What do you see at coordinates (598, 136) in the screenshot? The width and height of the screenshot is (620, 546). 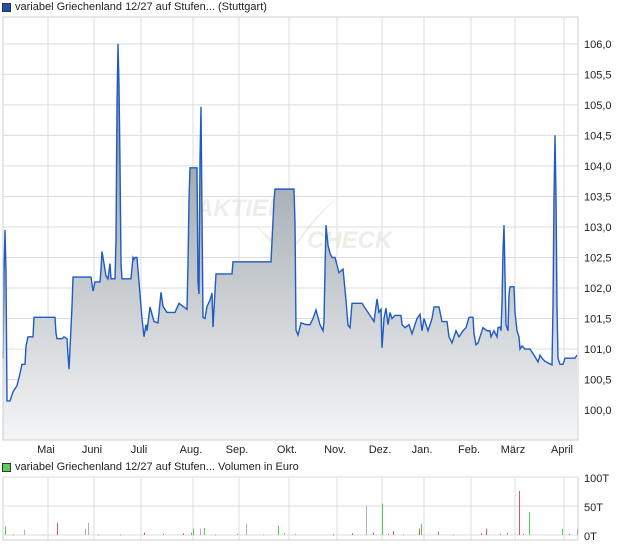 I see `price-y-tick-label: 104,5` at bounding box center [598, 136].